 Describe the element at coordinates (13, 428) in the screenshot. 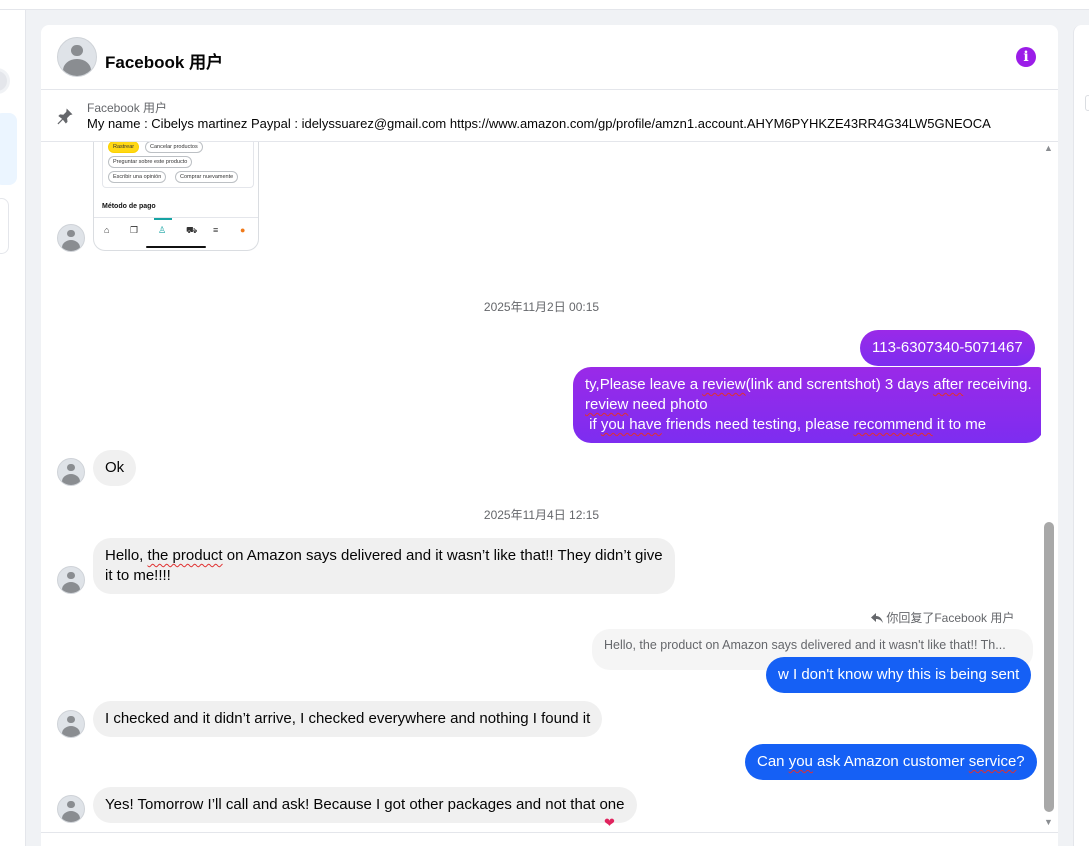

I see `left-sidebar` at that location.